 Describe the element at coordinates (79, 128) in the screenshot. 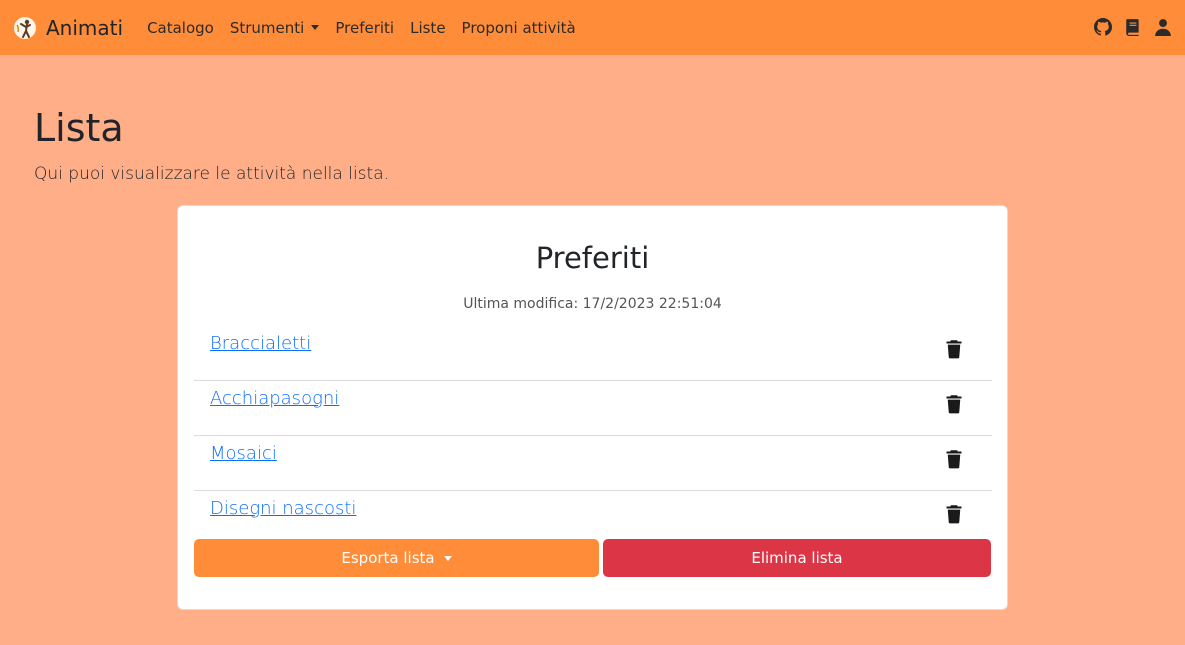

I see `page-title: Lista` at that location.